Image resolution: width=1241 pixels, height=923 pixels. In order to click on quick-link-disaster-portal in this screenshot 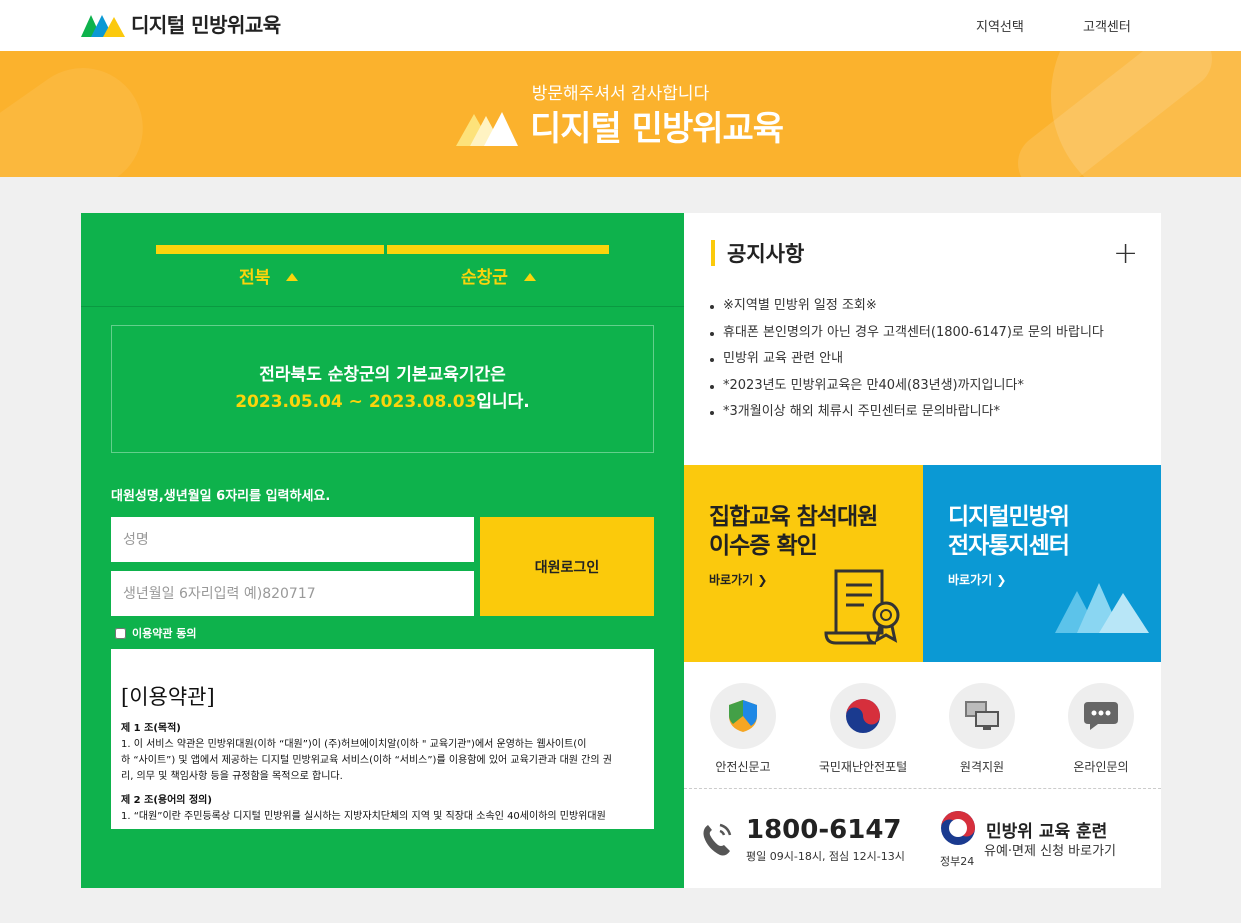, I will do `click(863, 716)`.